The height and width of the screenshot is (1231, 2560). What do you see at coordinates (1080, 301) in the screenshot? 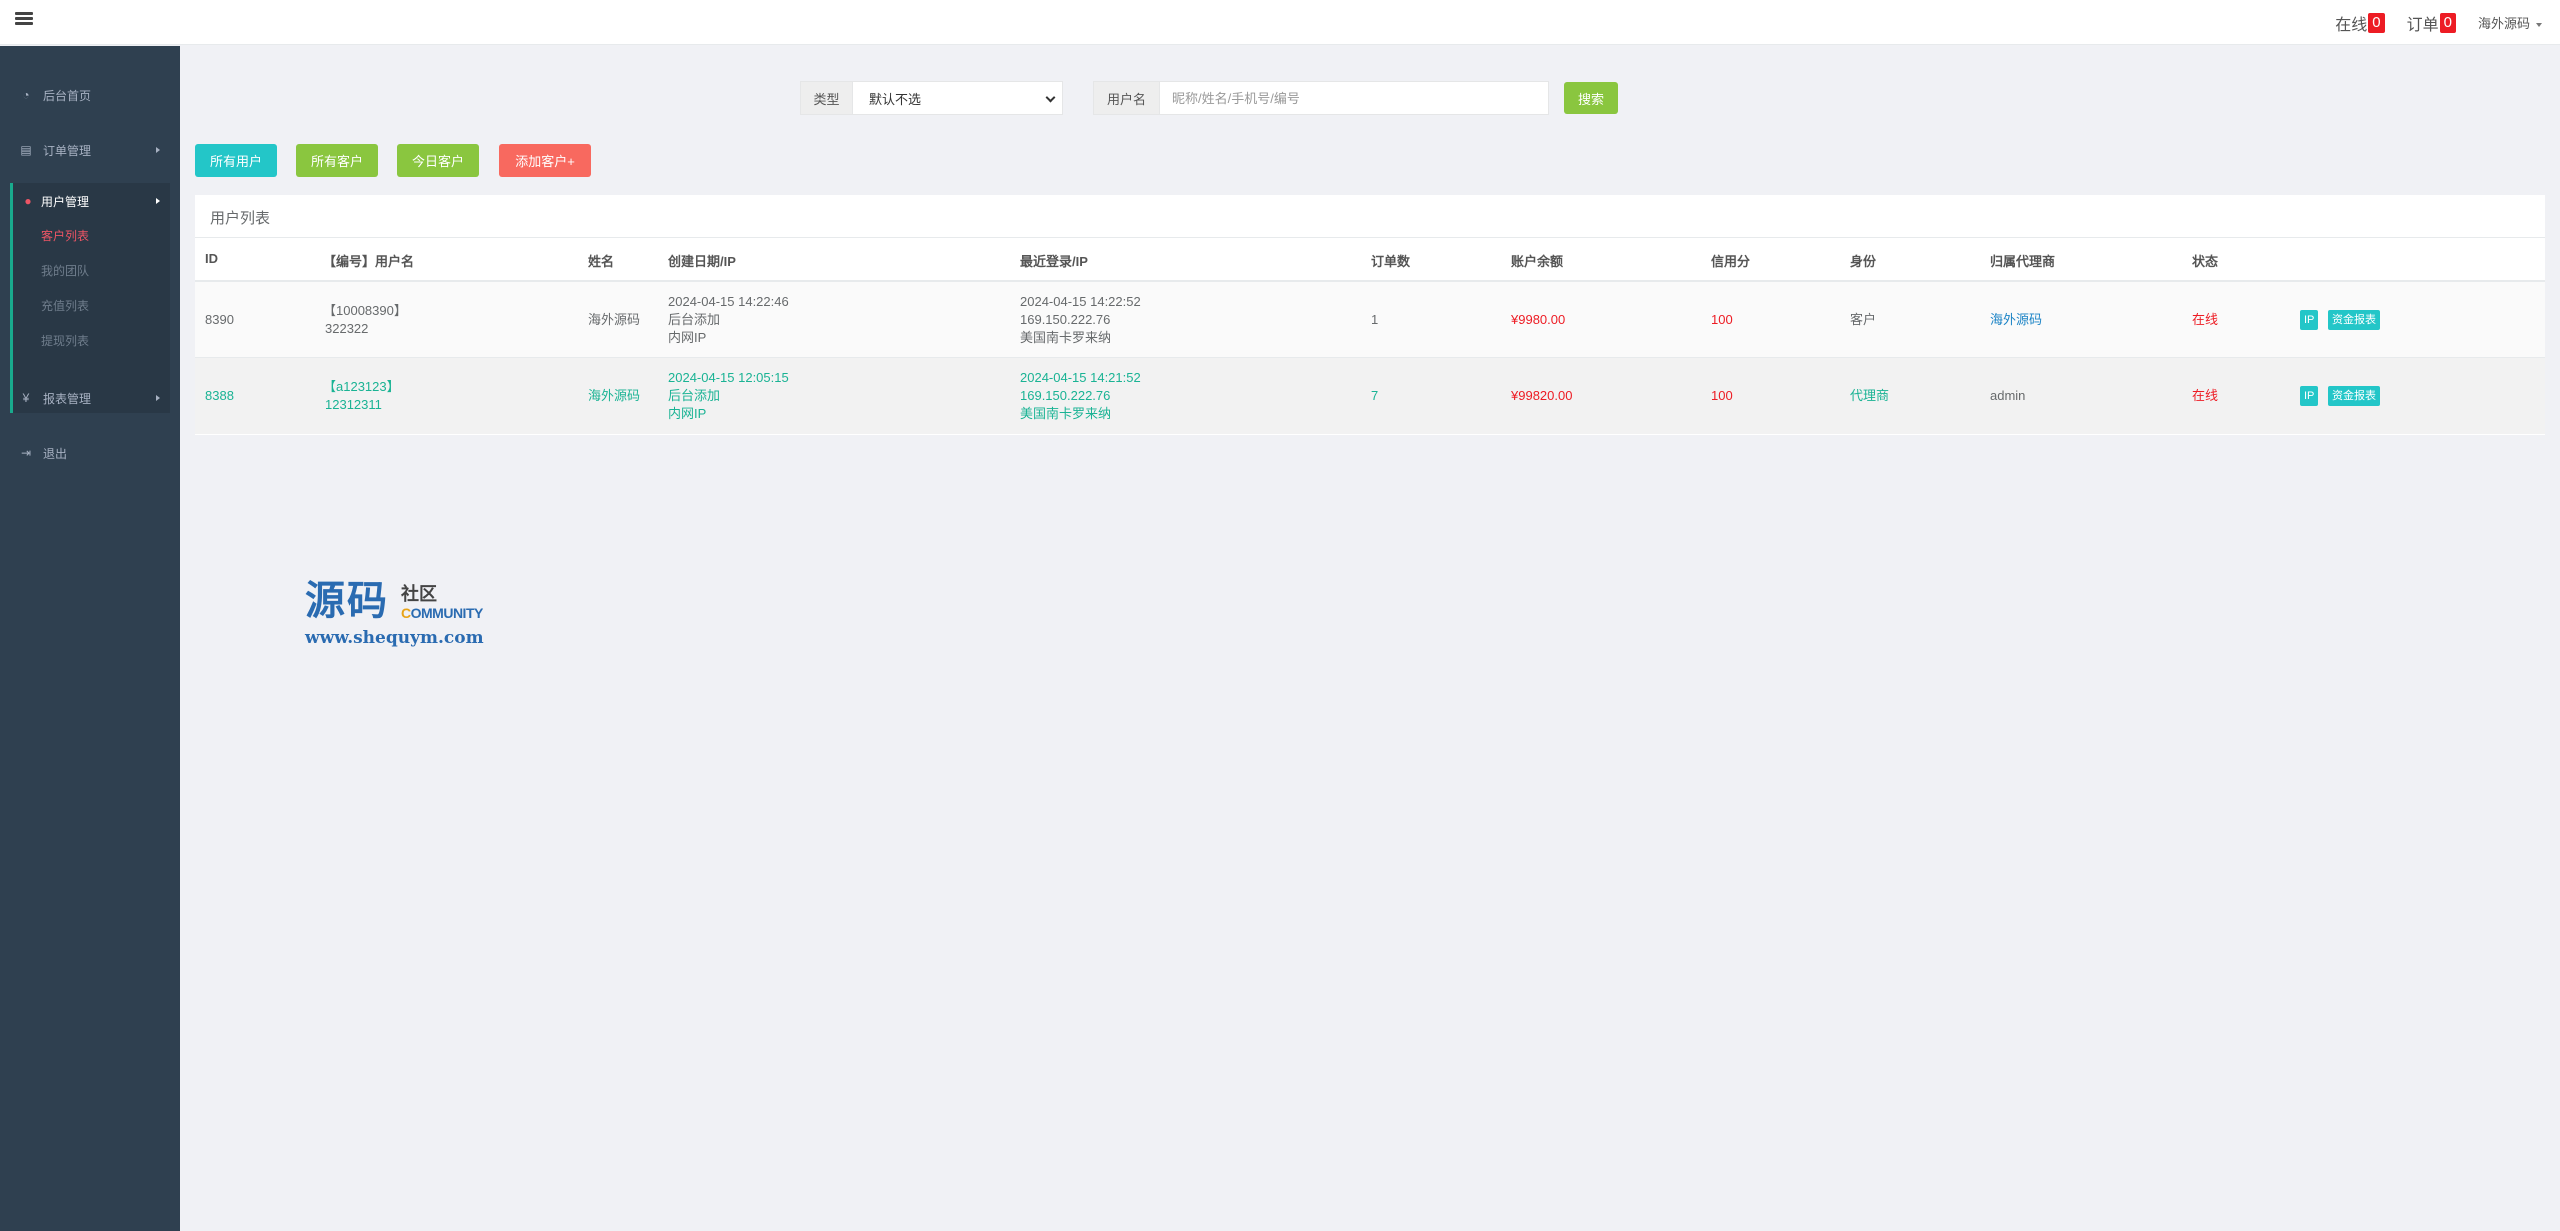
I see `cell-login-date: 2024-04-15 14:22:52` at bounding box center [1080, 301].